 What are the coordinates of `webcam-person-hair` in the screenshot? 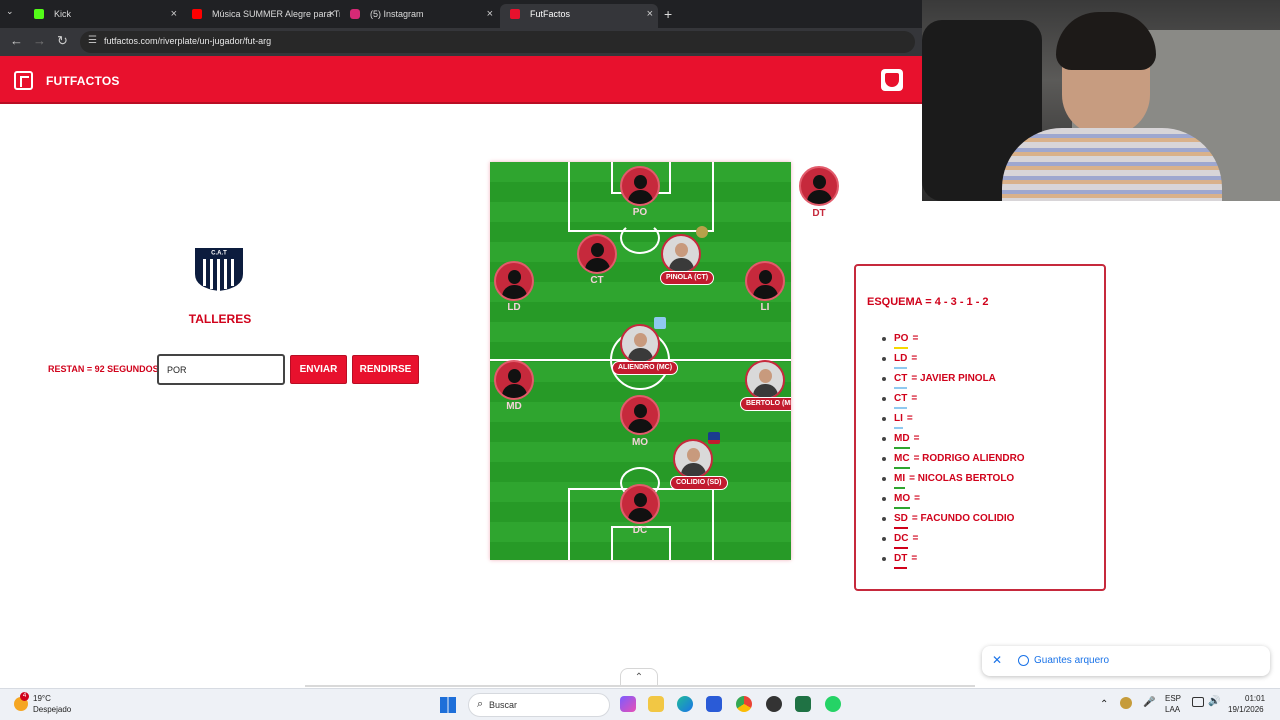 It's located at (1106, 41).